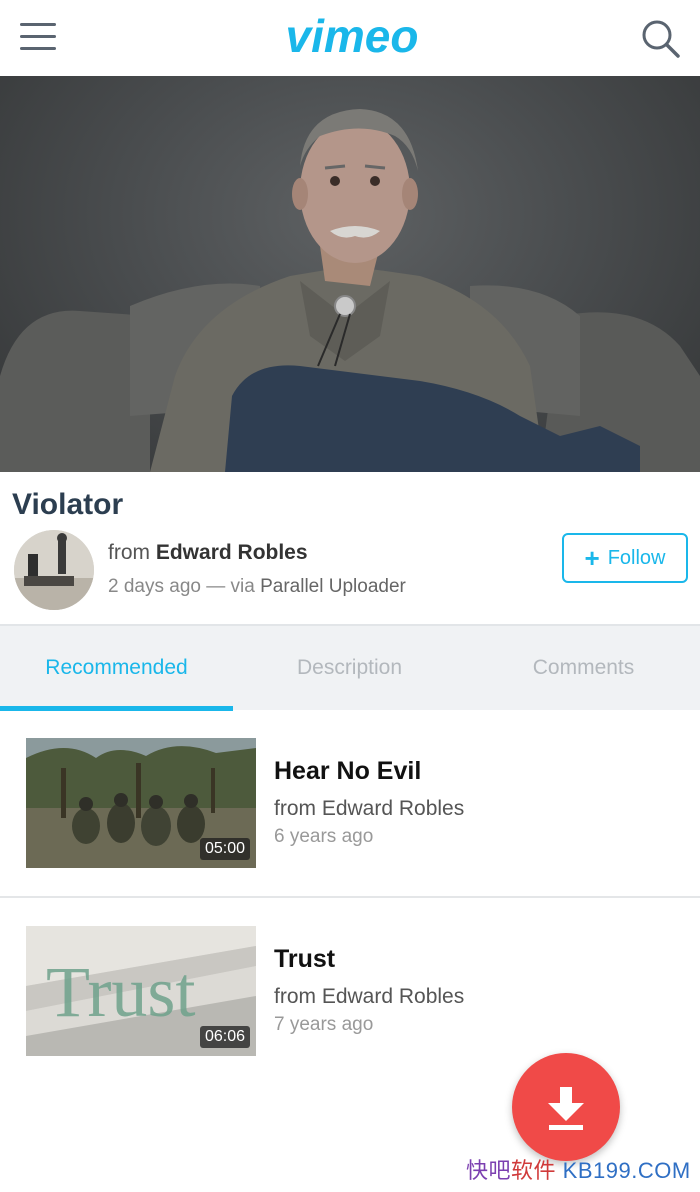 This screenshot has width=700, height=1192. I want to click on item-title: Trust, so click(305, 959).